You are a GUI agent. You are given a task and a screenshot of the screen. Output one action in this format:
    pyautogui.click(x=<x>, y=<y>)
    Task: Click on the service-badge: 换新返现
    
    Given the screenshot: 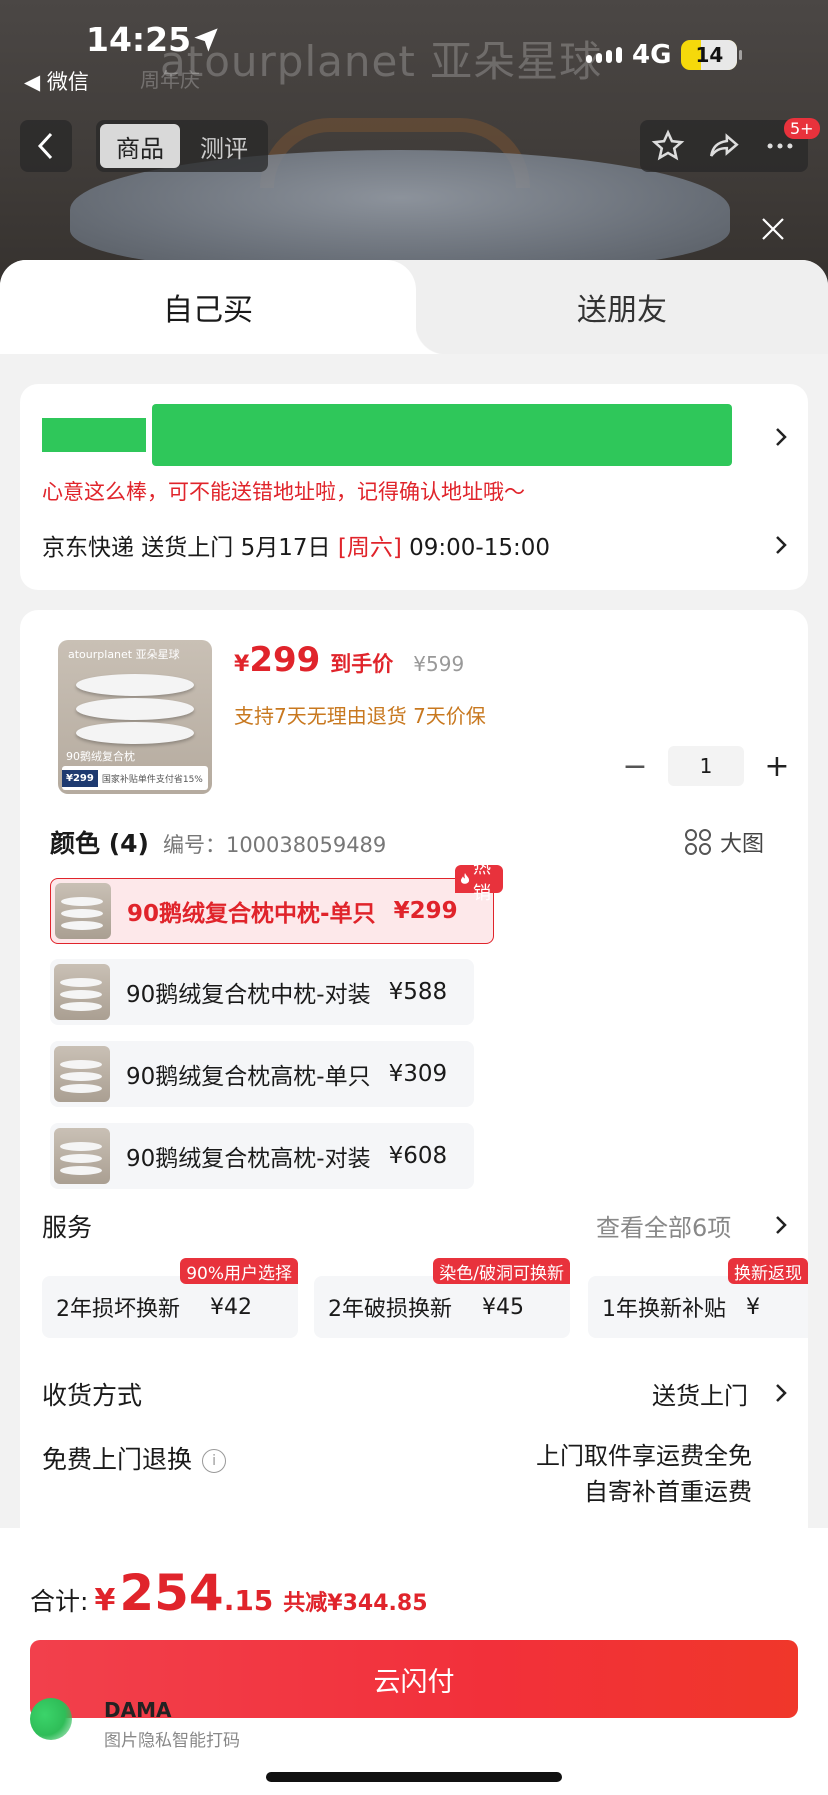 What is the action you would take?
    pyautogui.click(x=768, y=1271)
    